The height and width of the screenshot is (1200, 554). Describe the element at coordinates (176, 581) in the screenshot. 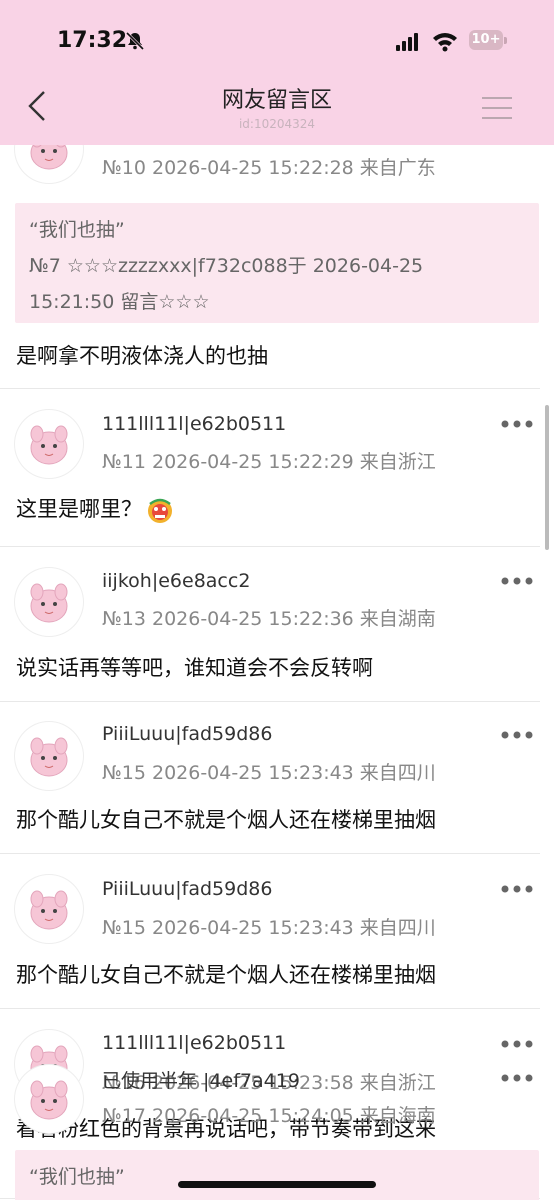

I see `username: iijkoh|e6e8acc2` at that location.